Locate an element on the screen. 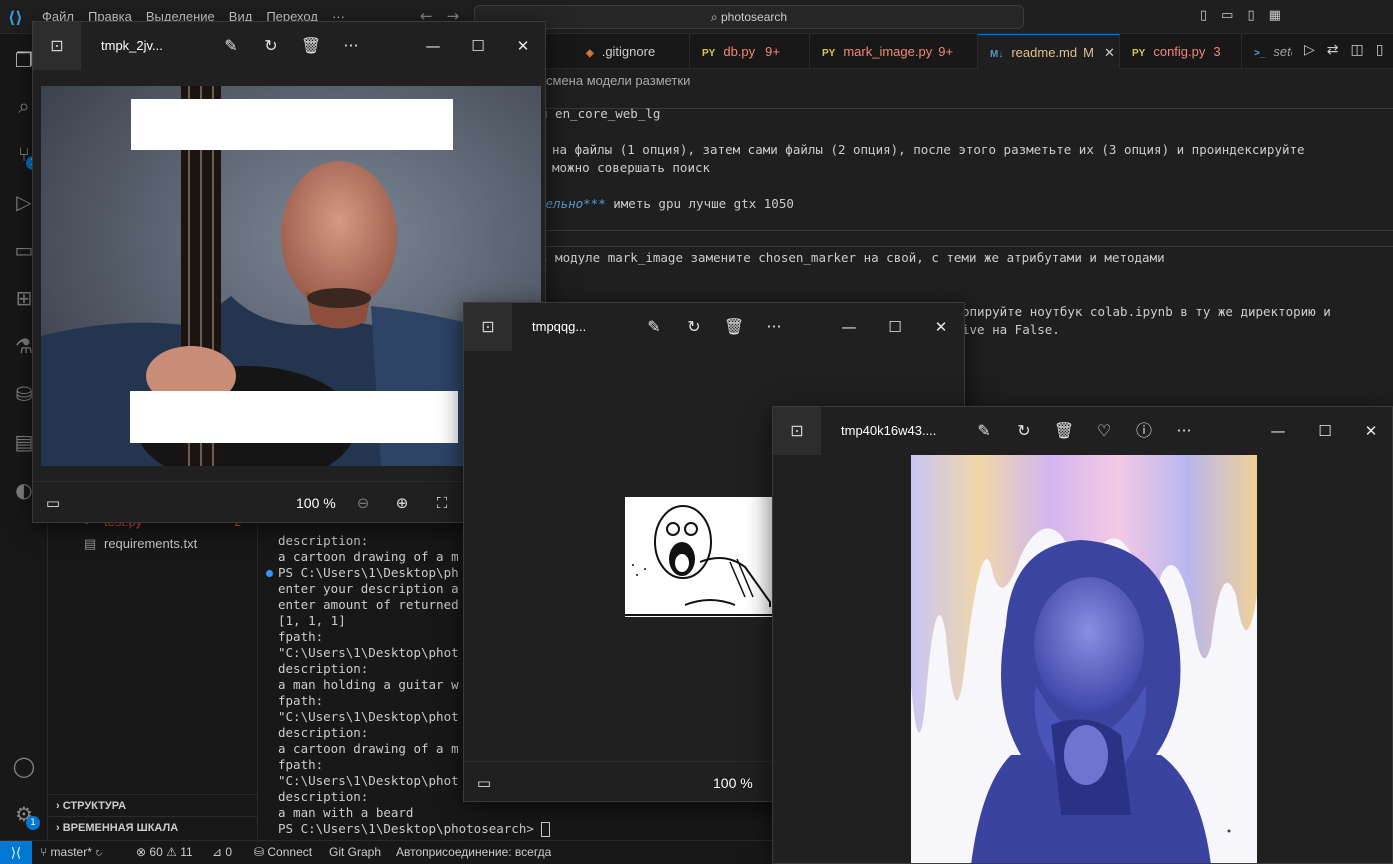 The height and width of the screenshot is (864, 1393). terminal-line: enter your description a is located at coordinates (368, 588).